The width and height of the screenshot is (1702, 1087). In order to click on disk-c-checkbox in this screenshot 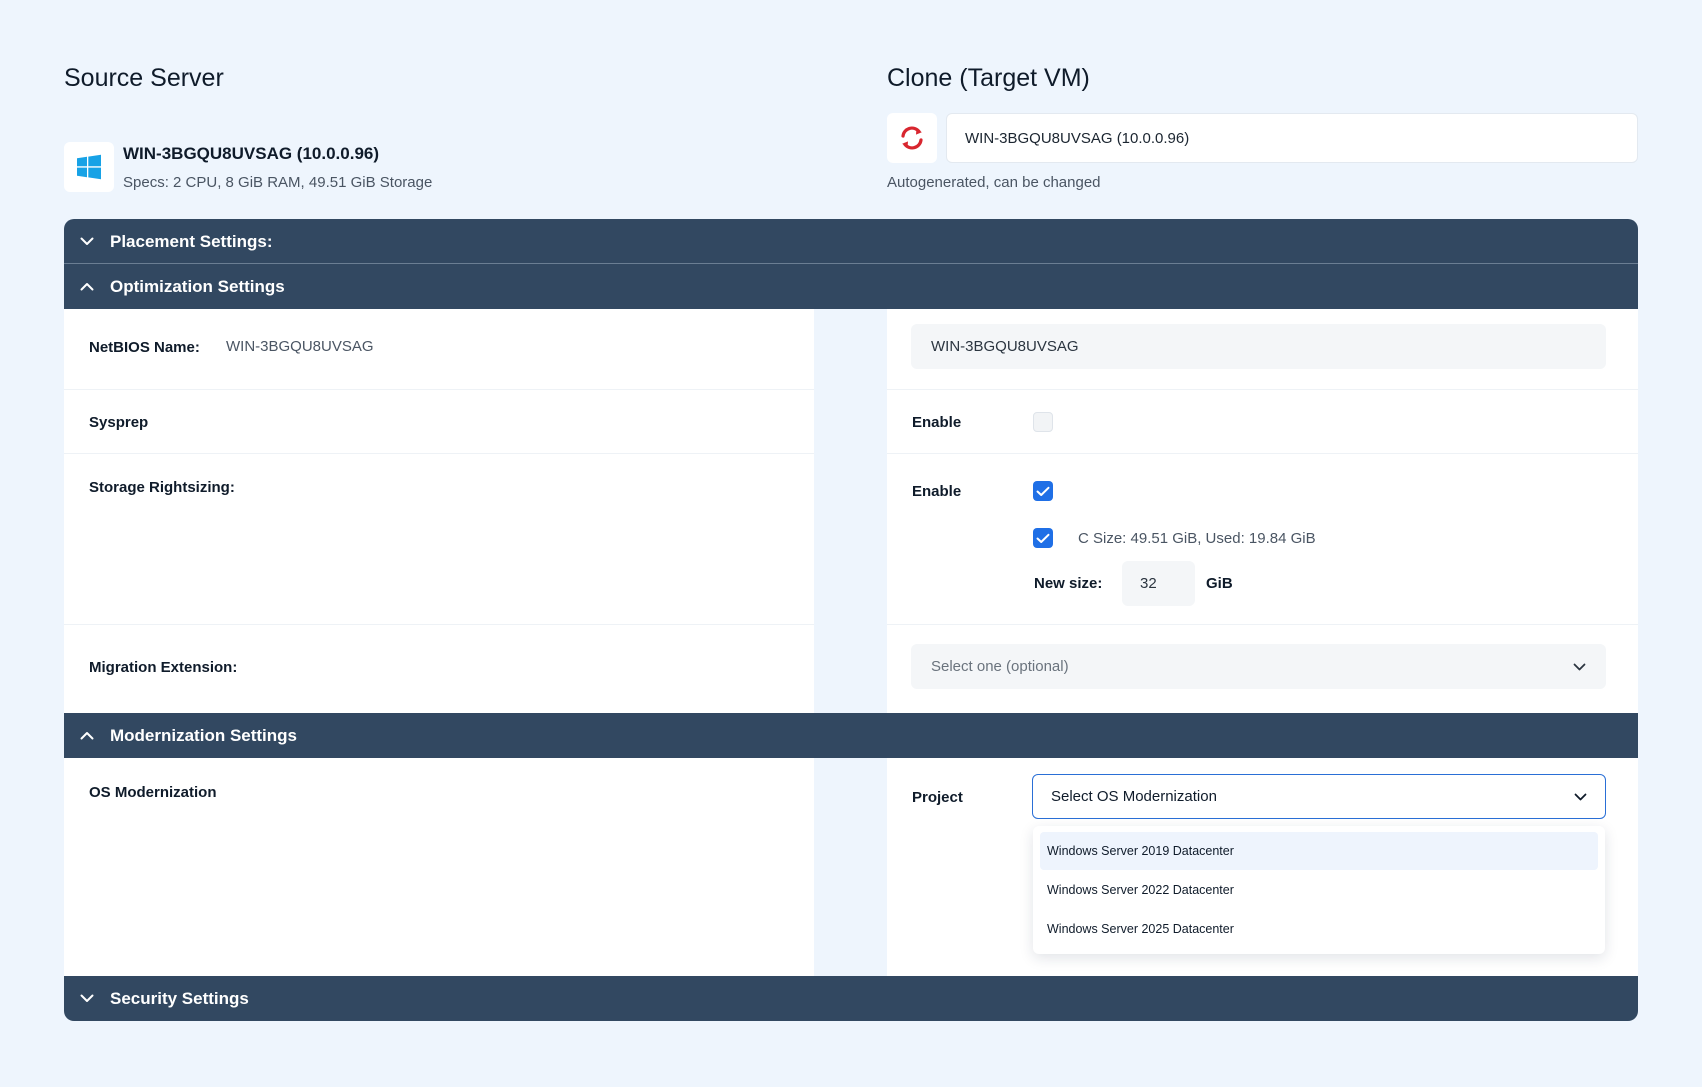, I will do `click(1043, 538)`.